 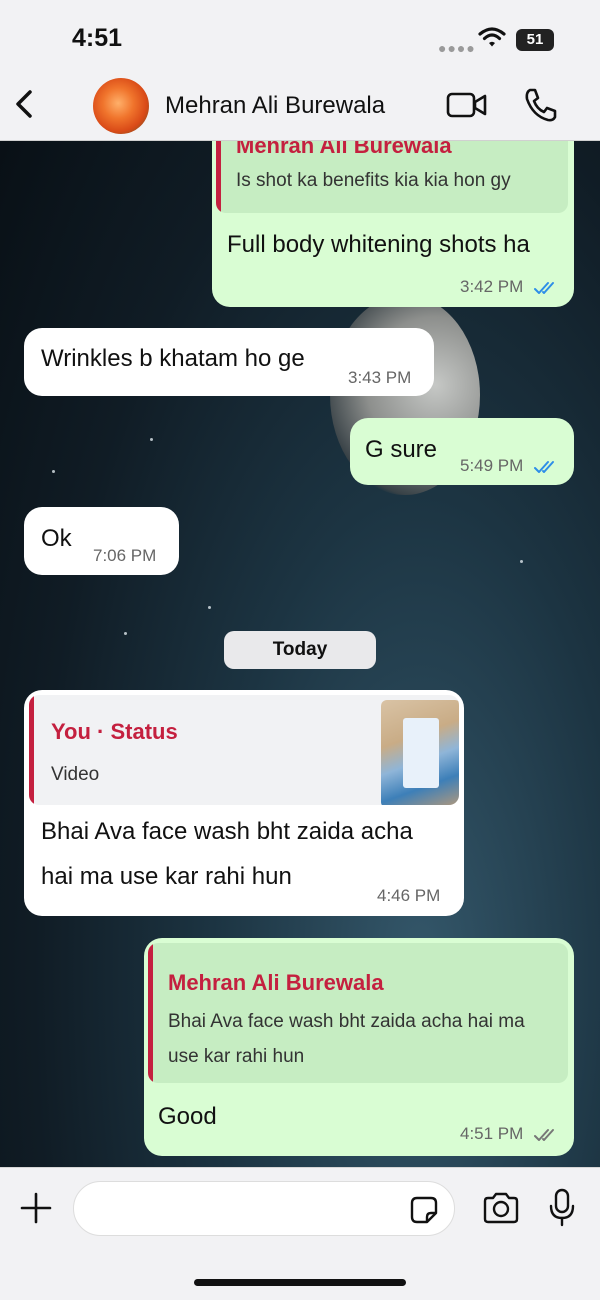 I want to click on message-text-line: hai ma use kar rahi hun, so click(x=166, y=876).